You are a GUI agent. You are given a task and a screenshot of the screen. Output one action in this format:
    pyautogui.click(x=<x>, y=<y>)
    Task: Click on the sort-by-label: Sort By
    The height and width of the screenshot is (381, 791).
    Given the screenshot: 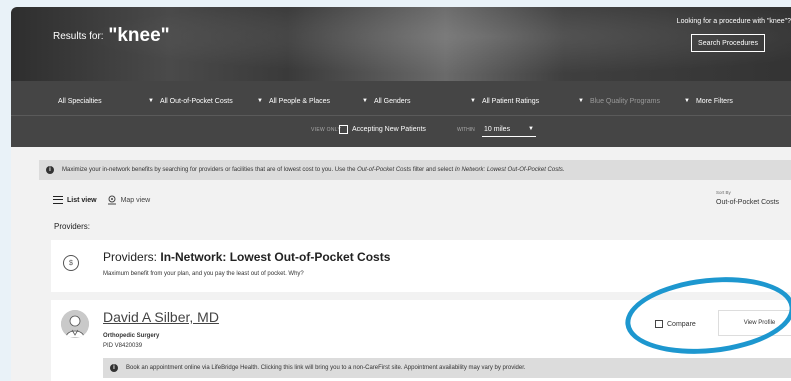 What is the action you would take?
    pyautogui.click(x=723, y=192)
    